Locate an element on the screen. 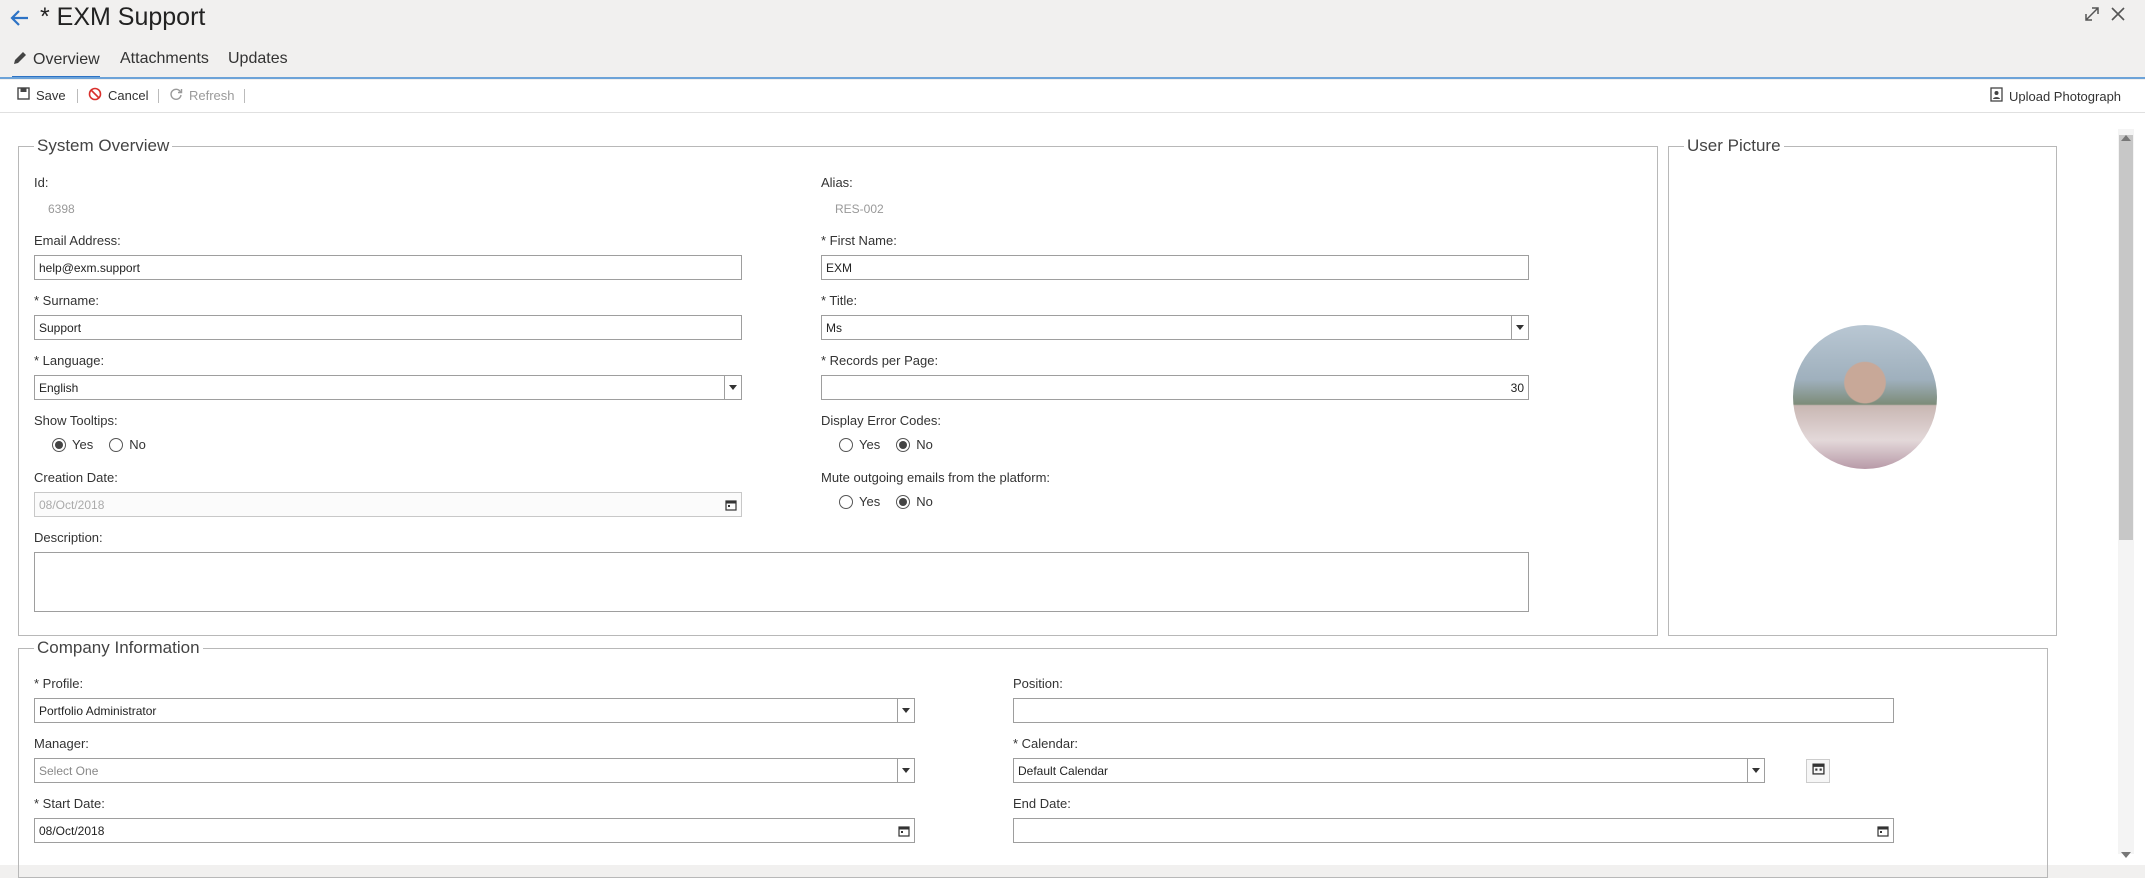 This screenshot has width=2145, height=878. back-arrow-icon is located at coordinates (20, 18).